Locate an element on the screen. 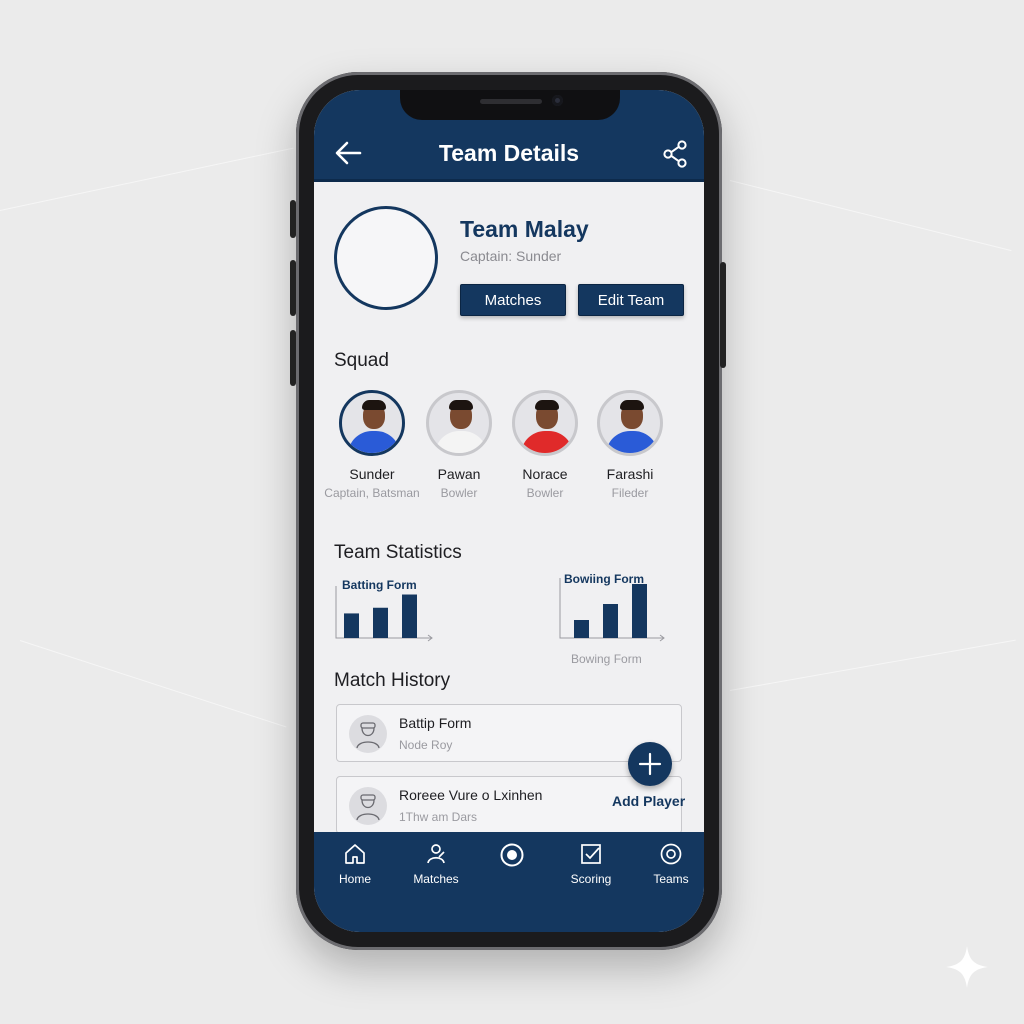  side-button-volume-up is located at coordinates (293, 288).